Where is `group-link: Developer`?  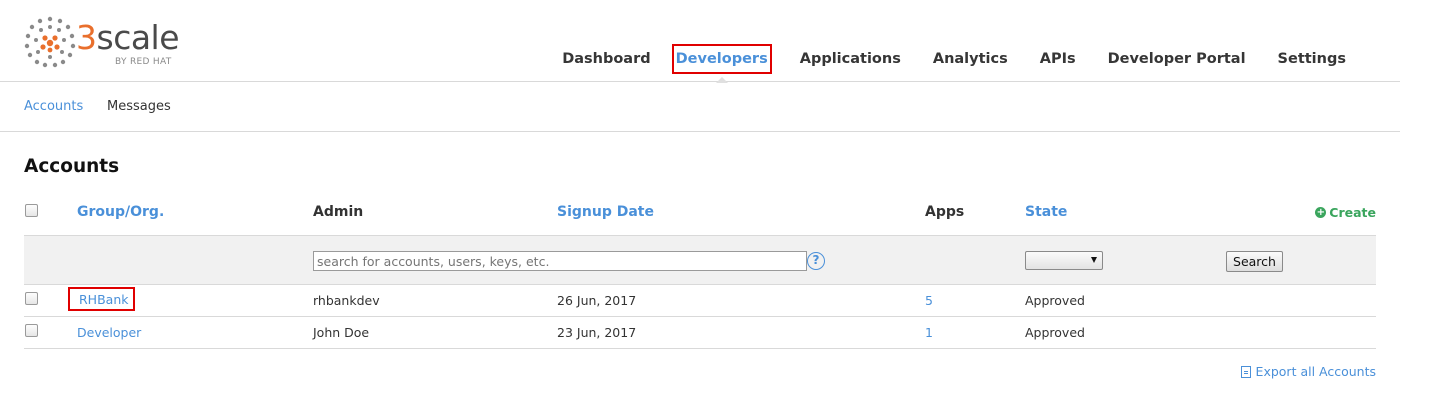 group-link: Developer is located at coordinates (109, 332).